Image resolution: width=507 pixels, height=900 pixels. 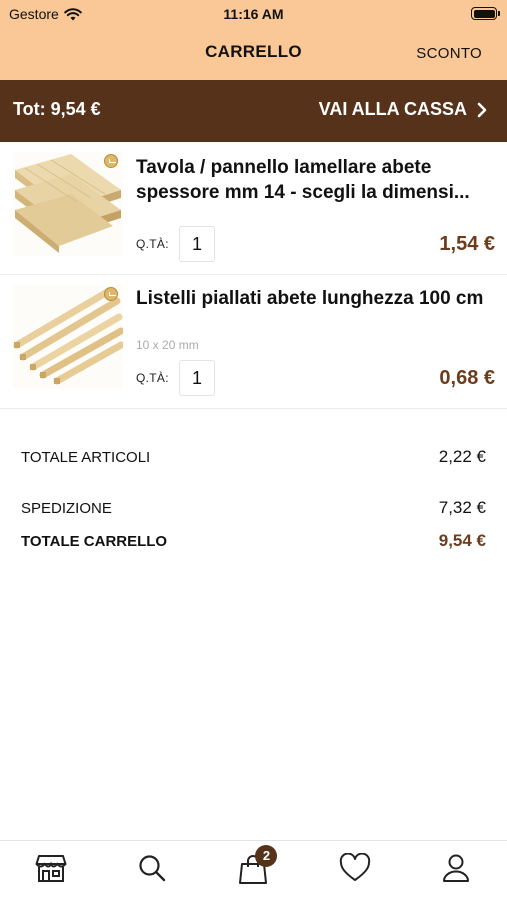 I want to click on checkout-total: Tot: 9,54 €, so click(x=57, y=109).